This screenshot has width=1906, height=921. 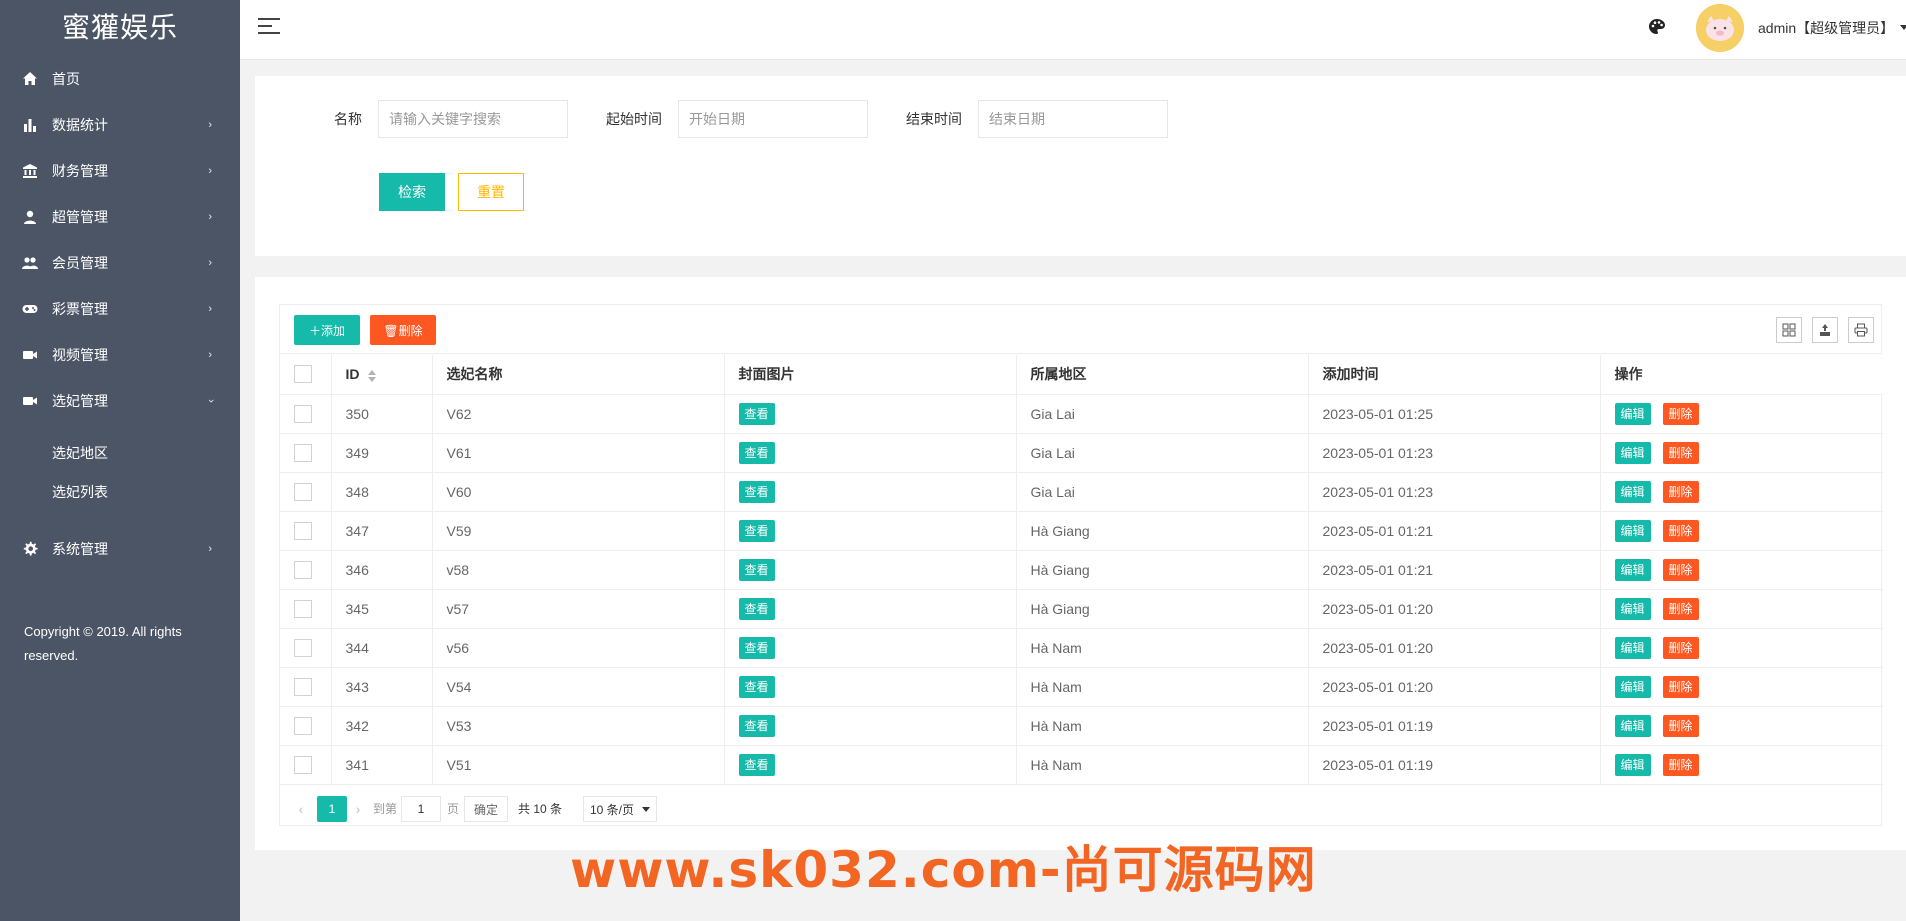 What do you see at coordinates (1081, 570) in the screenshot?
I see `table-row: 346 v58 查看 Hà Giang 2023-05-01 01:21 编辑 删除` at bounding box center [1081, 570].